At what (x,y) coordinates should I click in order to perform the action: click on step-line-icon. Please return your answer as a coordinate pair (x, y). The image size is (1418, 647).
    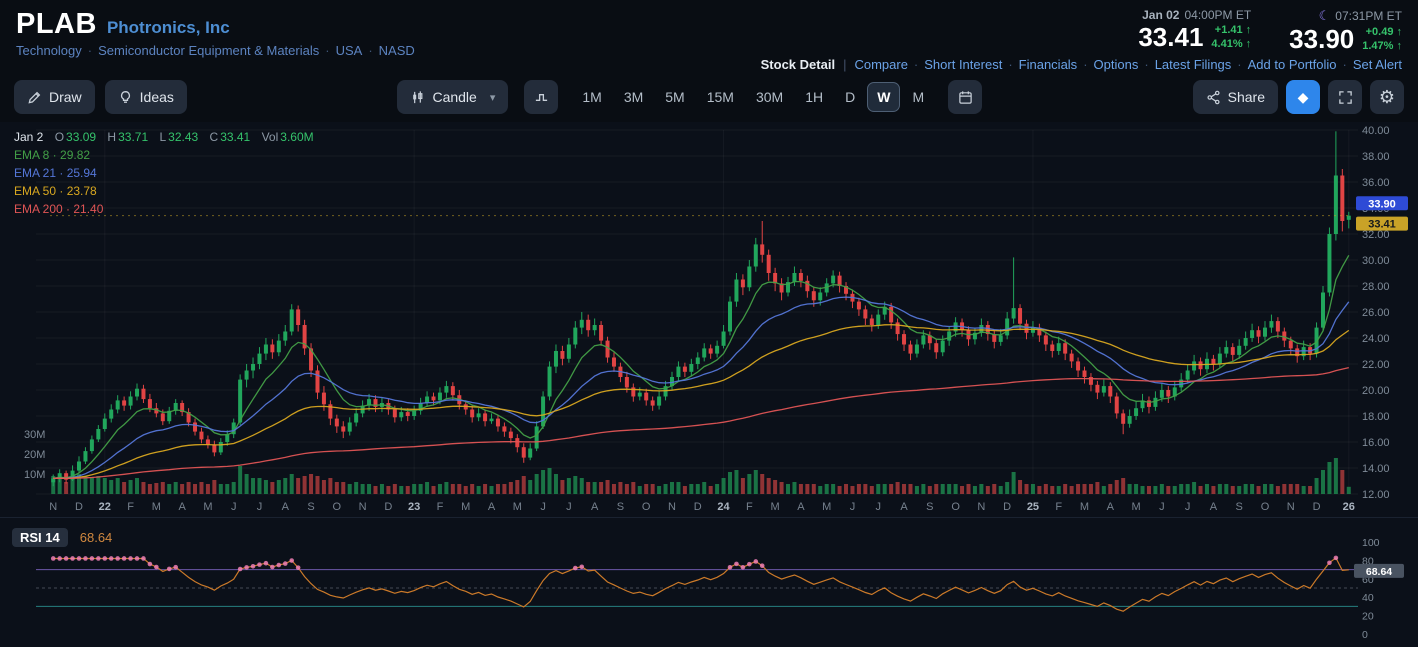
    Looking at the image, I should click on (541, 97).